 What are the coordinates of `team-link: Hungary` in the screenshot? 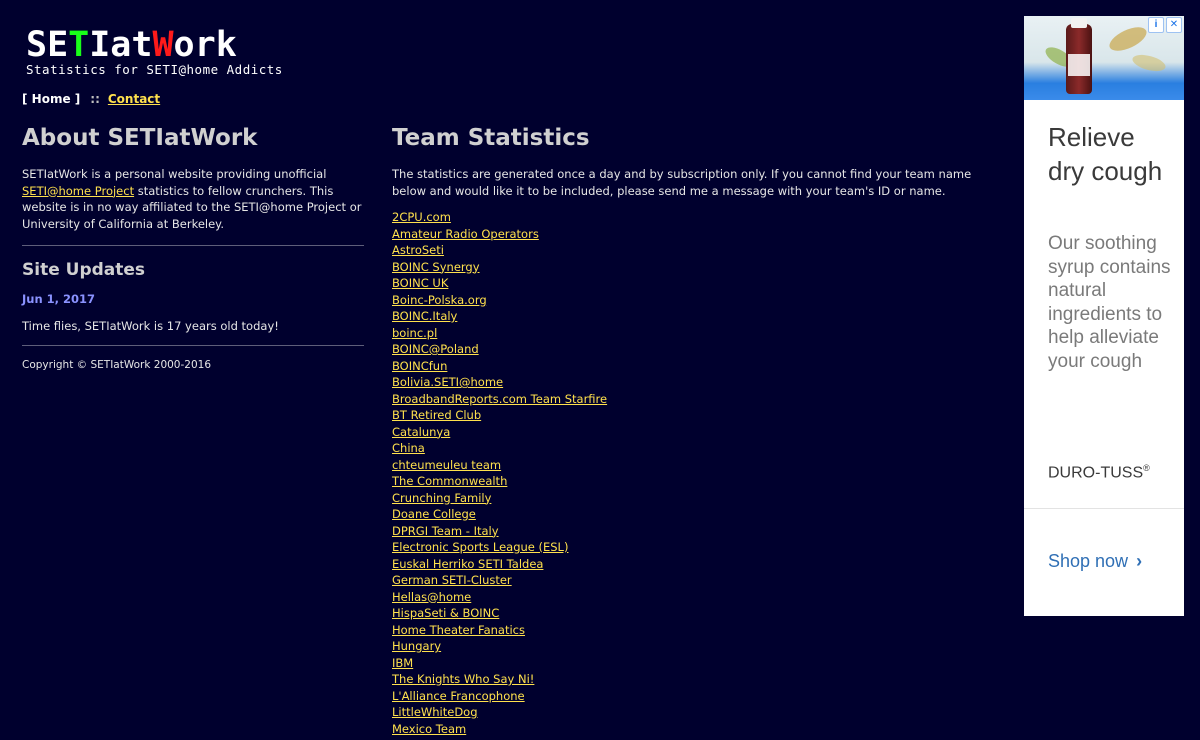 It's located at (416, 646).